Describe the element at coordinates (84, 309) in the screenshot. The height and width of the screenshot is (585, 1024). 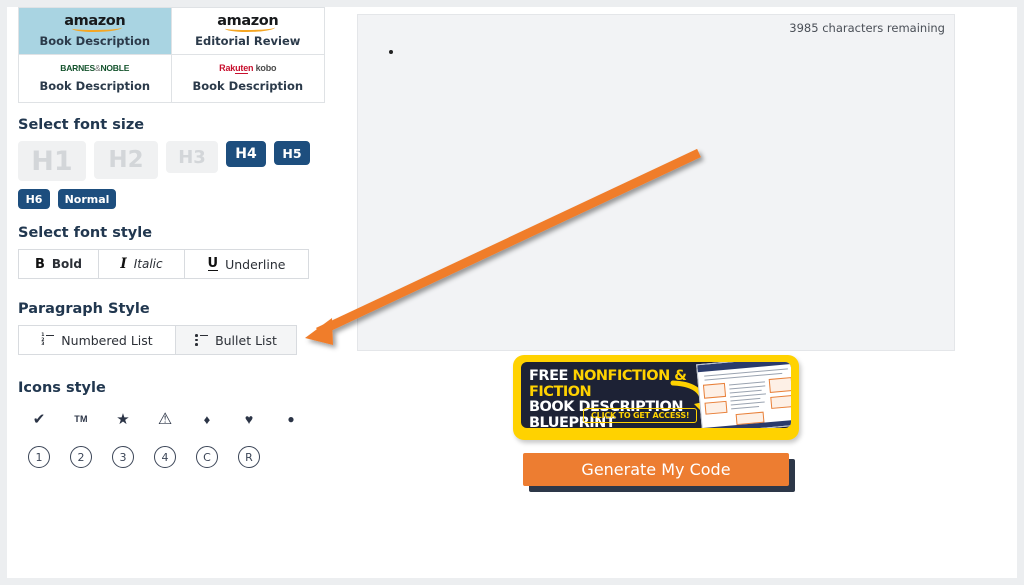
I see `paragraph-style-title: Paragraph Style` at that location.